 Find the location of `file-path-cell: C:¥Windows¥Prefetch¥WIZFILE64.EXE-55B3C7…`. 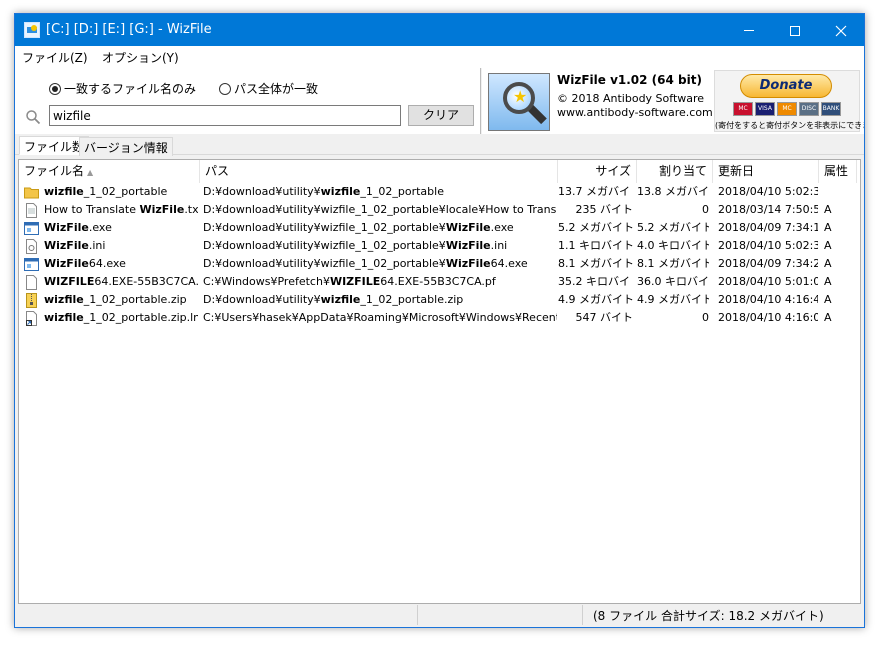

file-path-cell: C:¥Windows¥Prefetch¥WIZFILE64.EXE-55B3C7… is located at coordinates (380, 282).